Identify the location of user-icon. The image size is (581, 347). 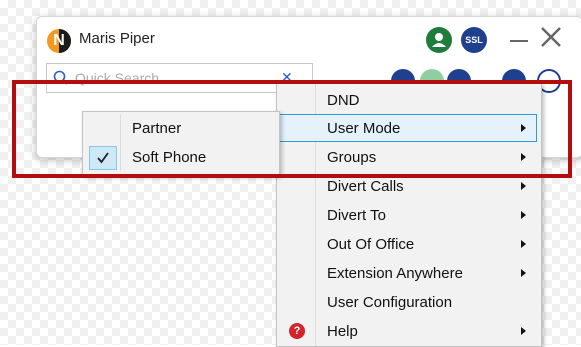
(439, 40).